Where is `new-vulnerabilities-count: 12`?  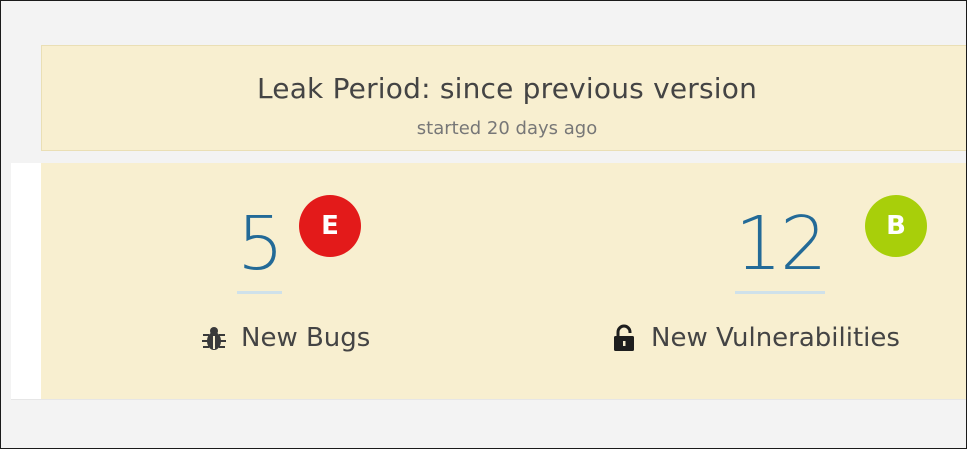 new-vulnerabilities-count: 12 is located at coordinates (781, 250).